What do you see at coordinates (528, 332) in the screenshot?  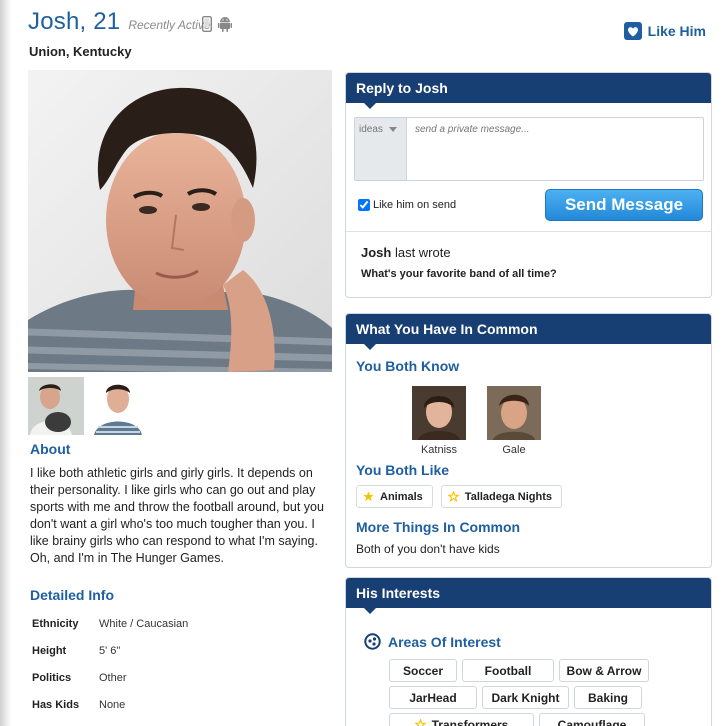 I see `common-panel-title: What You Have In Common` at bounding box center [528, 332].